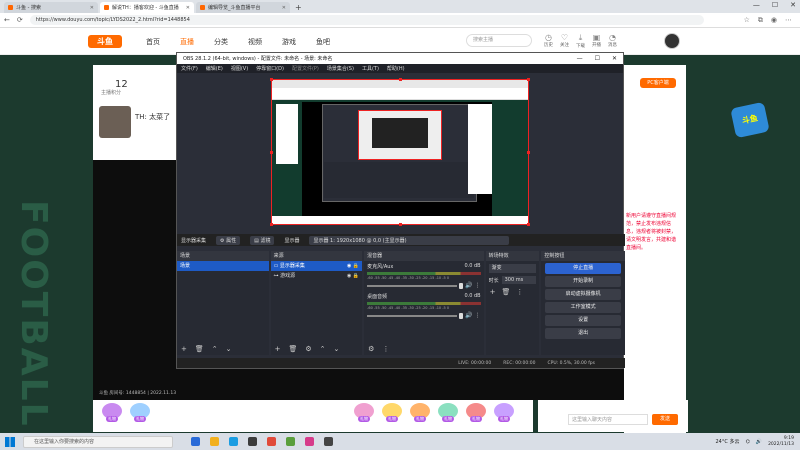 Image resolution: width=800 pixels, height=450 pixels. I want to click on nav-home: 首页, so click(153, 42).